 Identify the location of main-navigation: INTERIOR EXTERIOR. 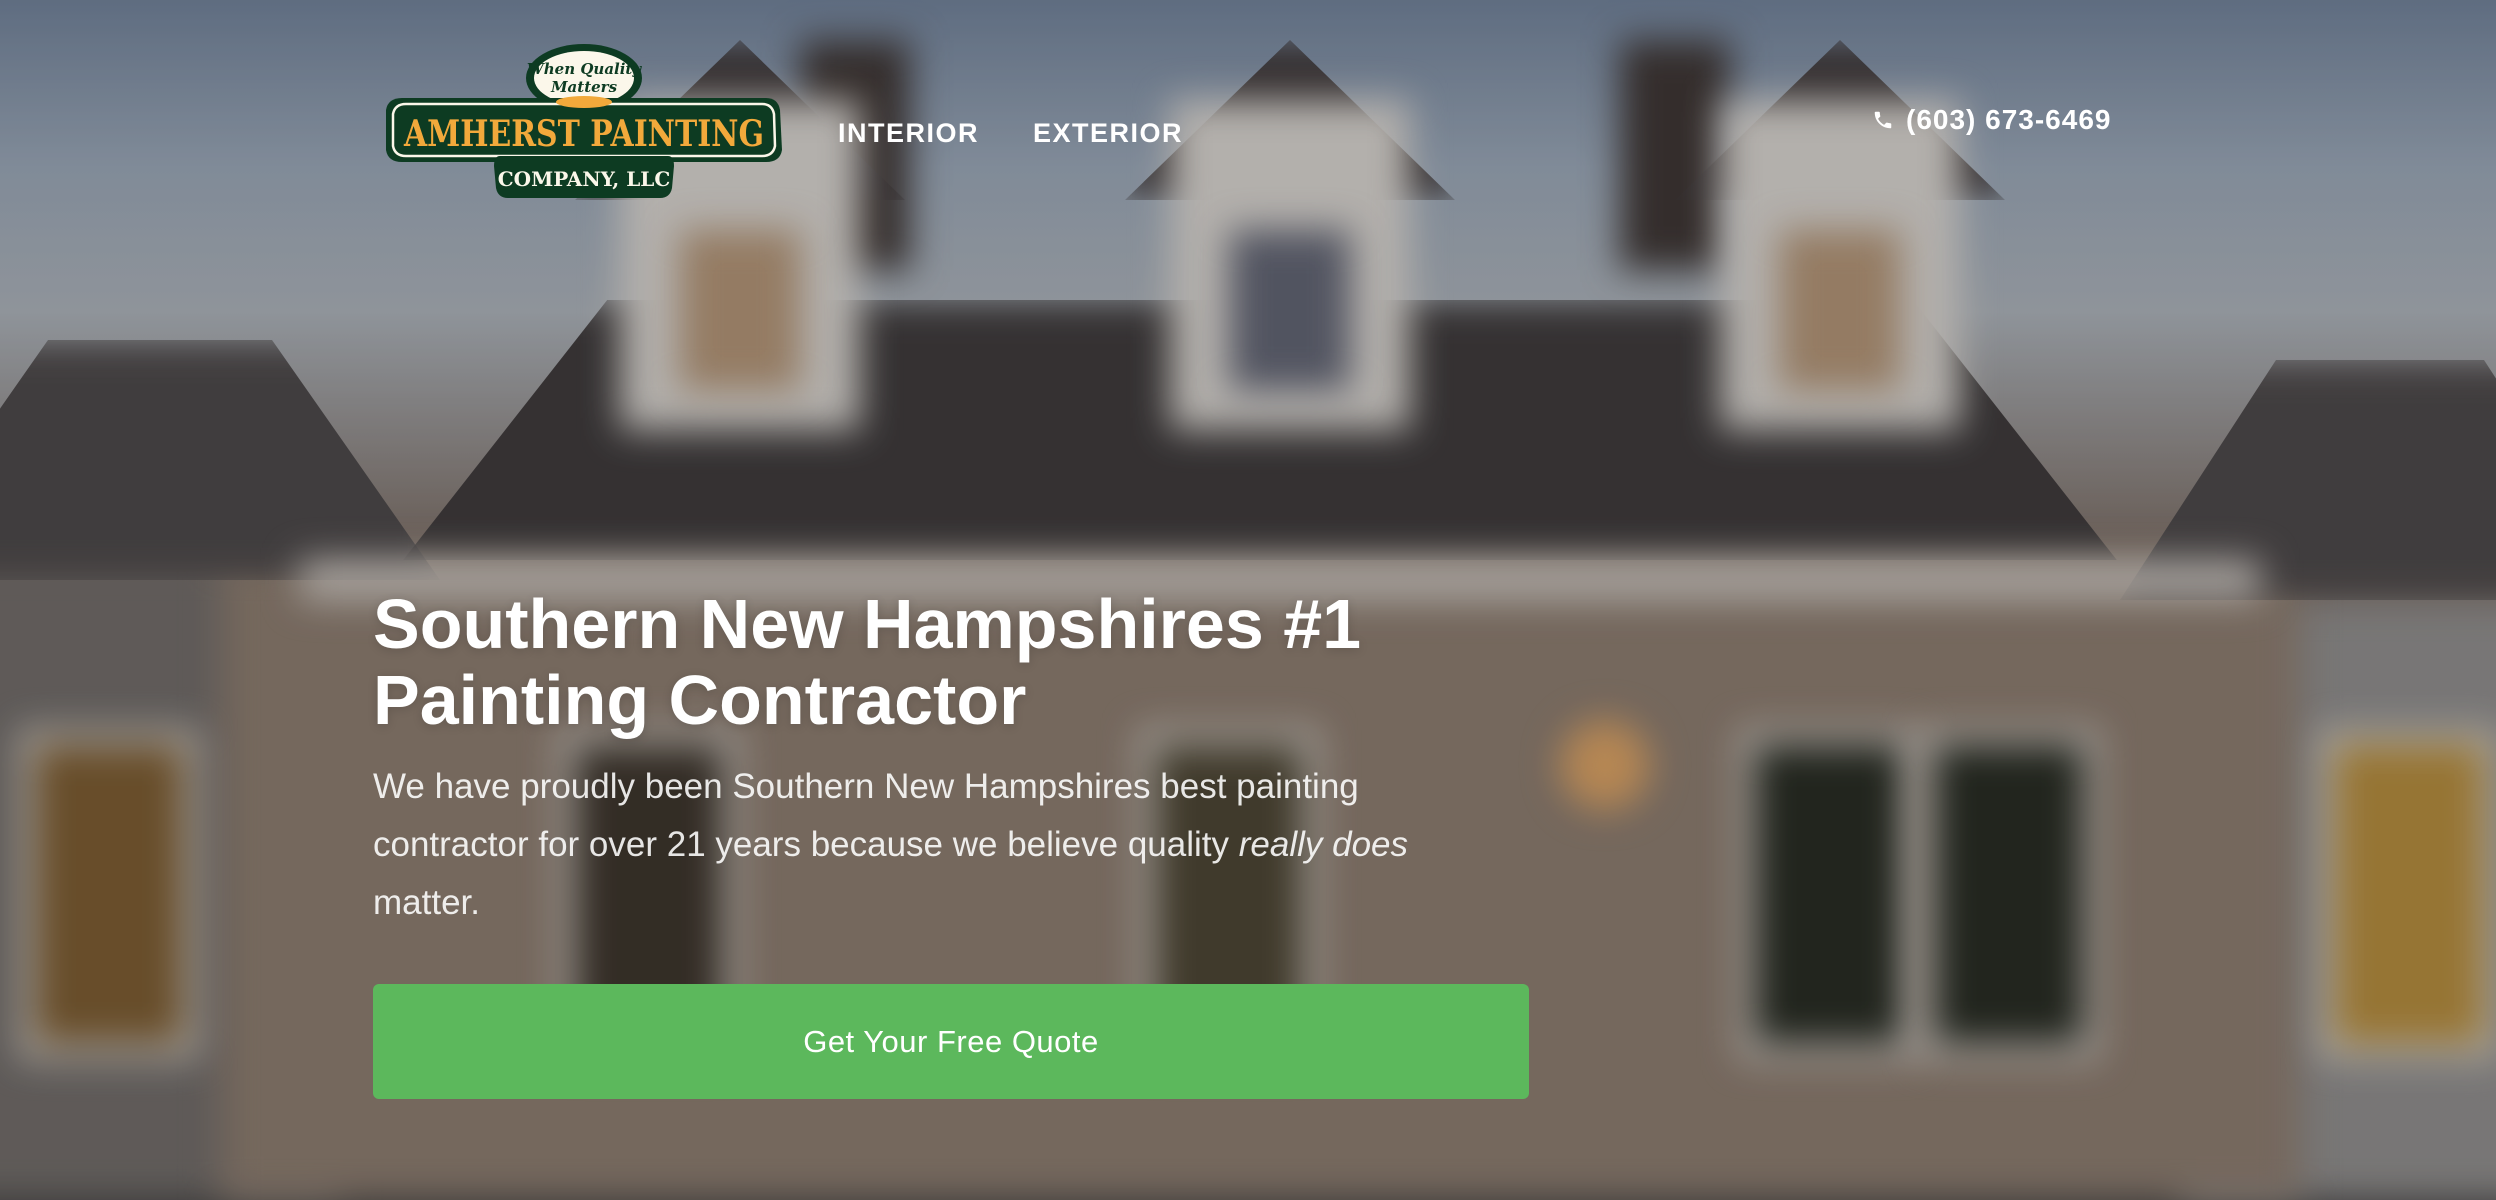
(1010, 133).